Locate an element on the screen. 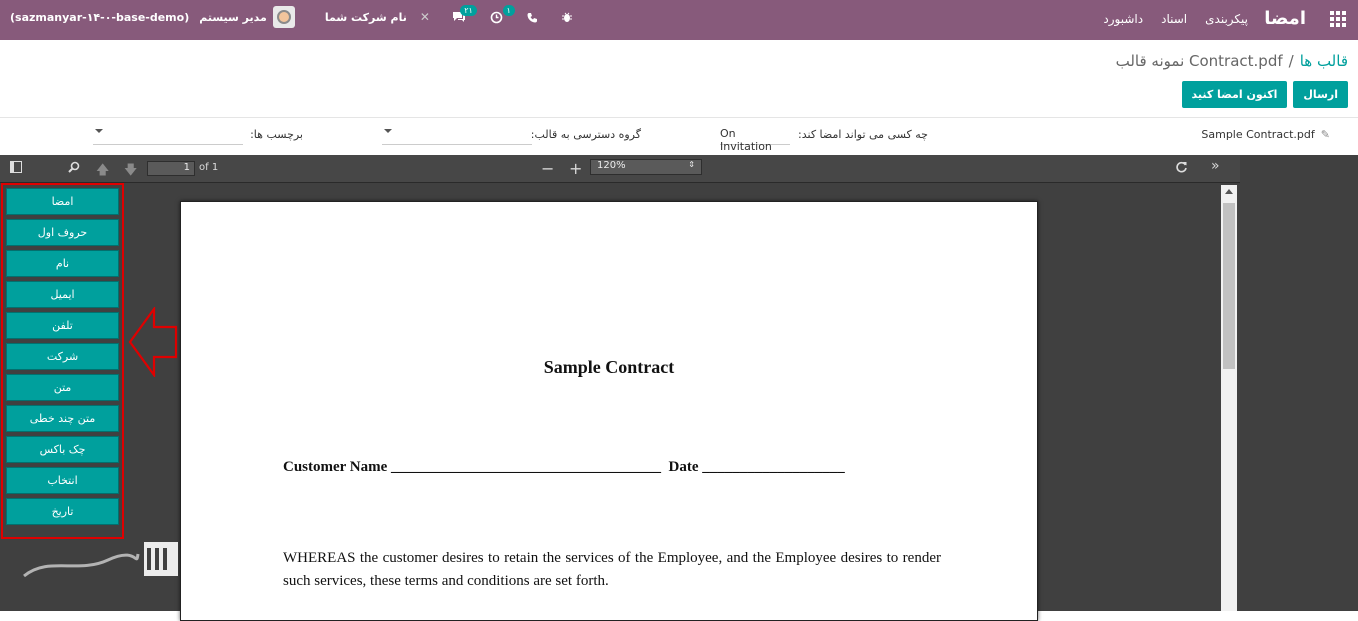 The width and height of the screenshot is (1358, 621). refresh-icon is located at coordinates (1181, 169).